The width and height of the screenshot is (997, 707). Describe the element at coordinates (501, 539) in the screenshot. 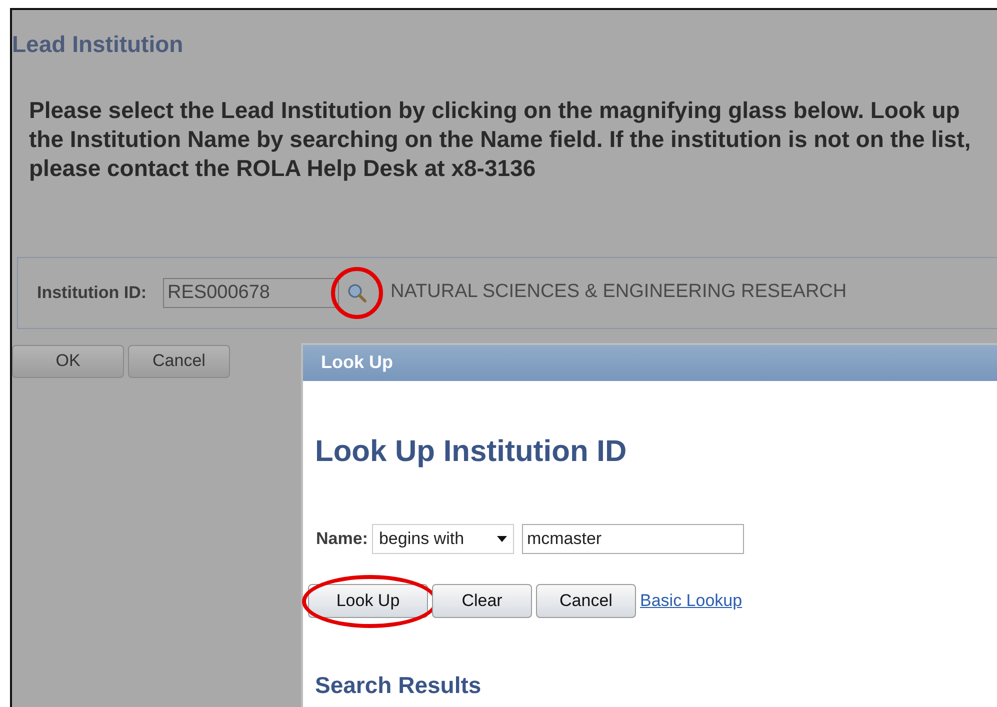

I see `caret-icon` at that location.